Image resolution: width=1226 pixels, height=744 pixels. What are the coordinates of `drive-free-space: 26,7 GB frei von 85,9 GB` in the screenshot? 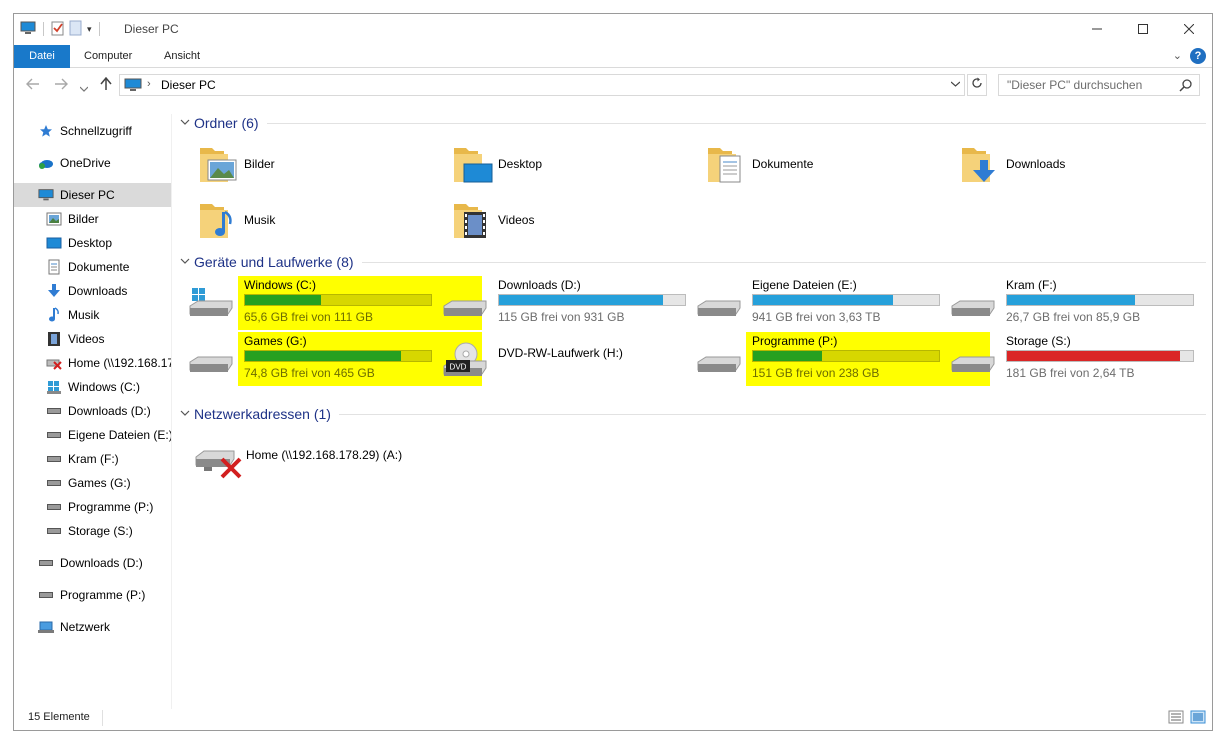 It's located at (1073, 317).